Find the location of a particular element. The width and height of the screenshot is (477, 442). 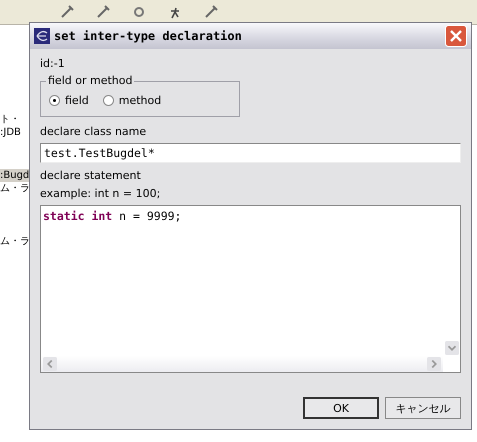

horizontal-scrollbar is located at coordinates (242, 363).